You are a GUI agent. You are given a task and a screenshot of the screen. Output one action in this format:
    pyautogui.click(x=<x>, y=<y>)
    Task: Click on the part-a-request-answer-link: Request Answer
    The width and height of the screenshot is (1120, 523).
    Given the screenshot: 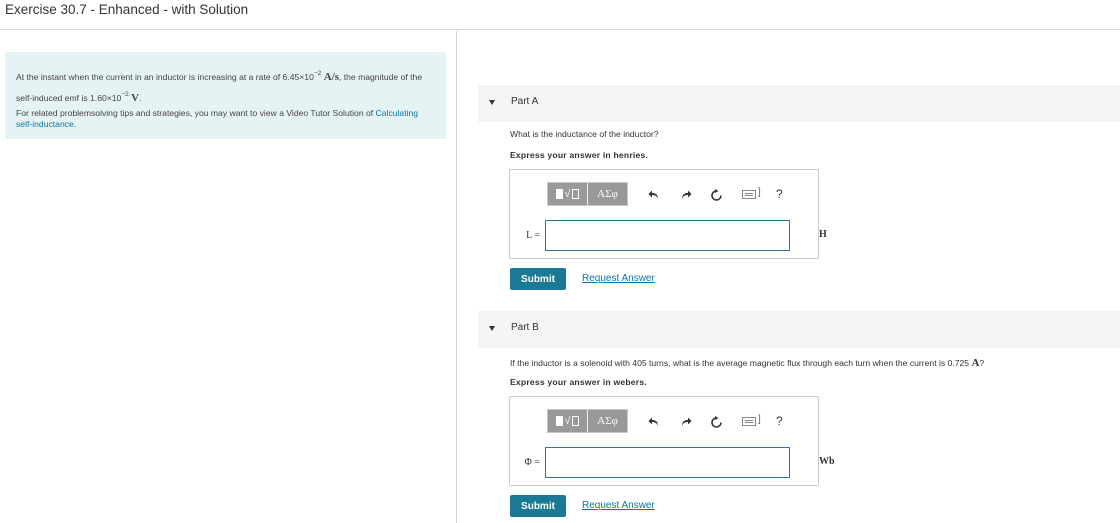 What is the action you would take?
    pyautogui.click(x=618, y=278)
    